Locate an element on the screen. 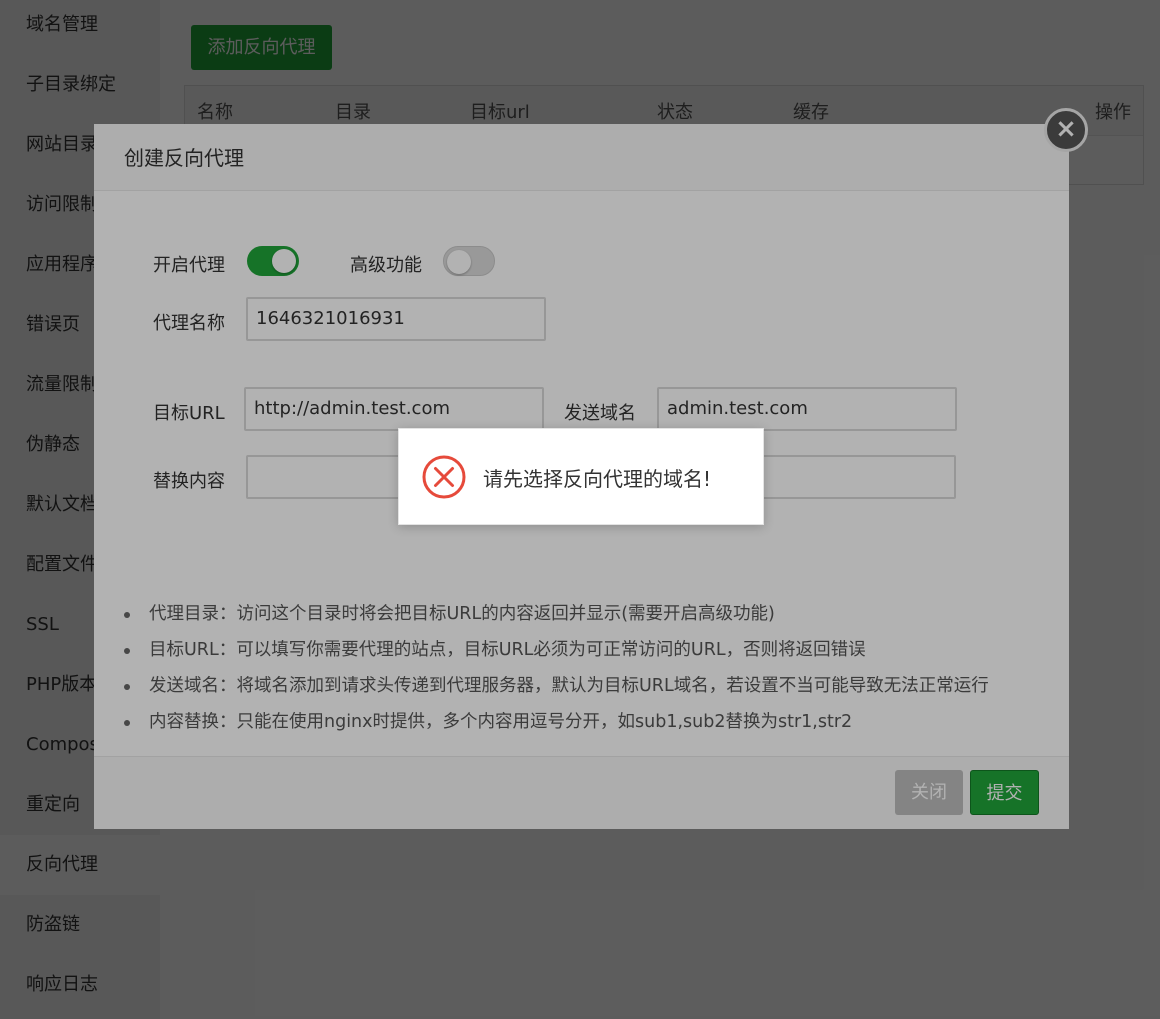 The height and width of the screenshot is (1019, 1160). alert-message: 请先选择反向代理的域名! is located at coordinates (597, 479).